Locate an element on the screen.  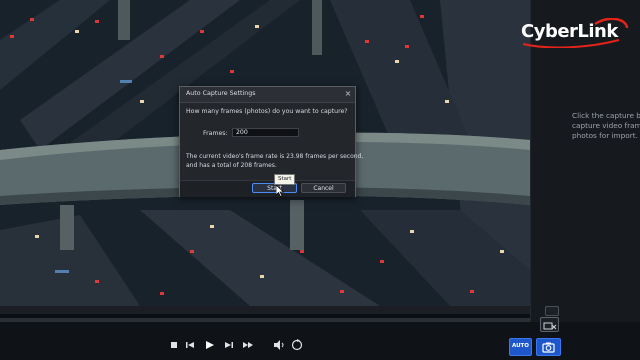
capture-mode-icon is located at coordinates (549, 324).